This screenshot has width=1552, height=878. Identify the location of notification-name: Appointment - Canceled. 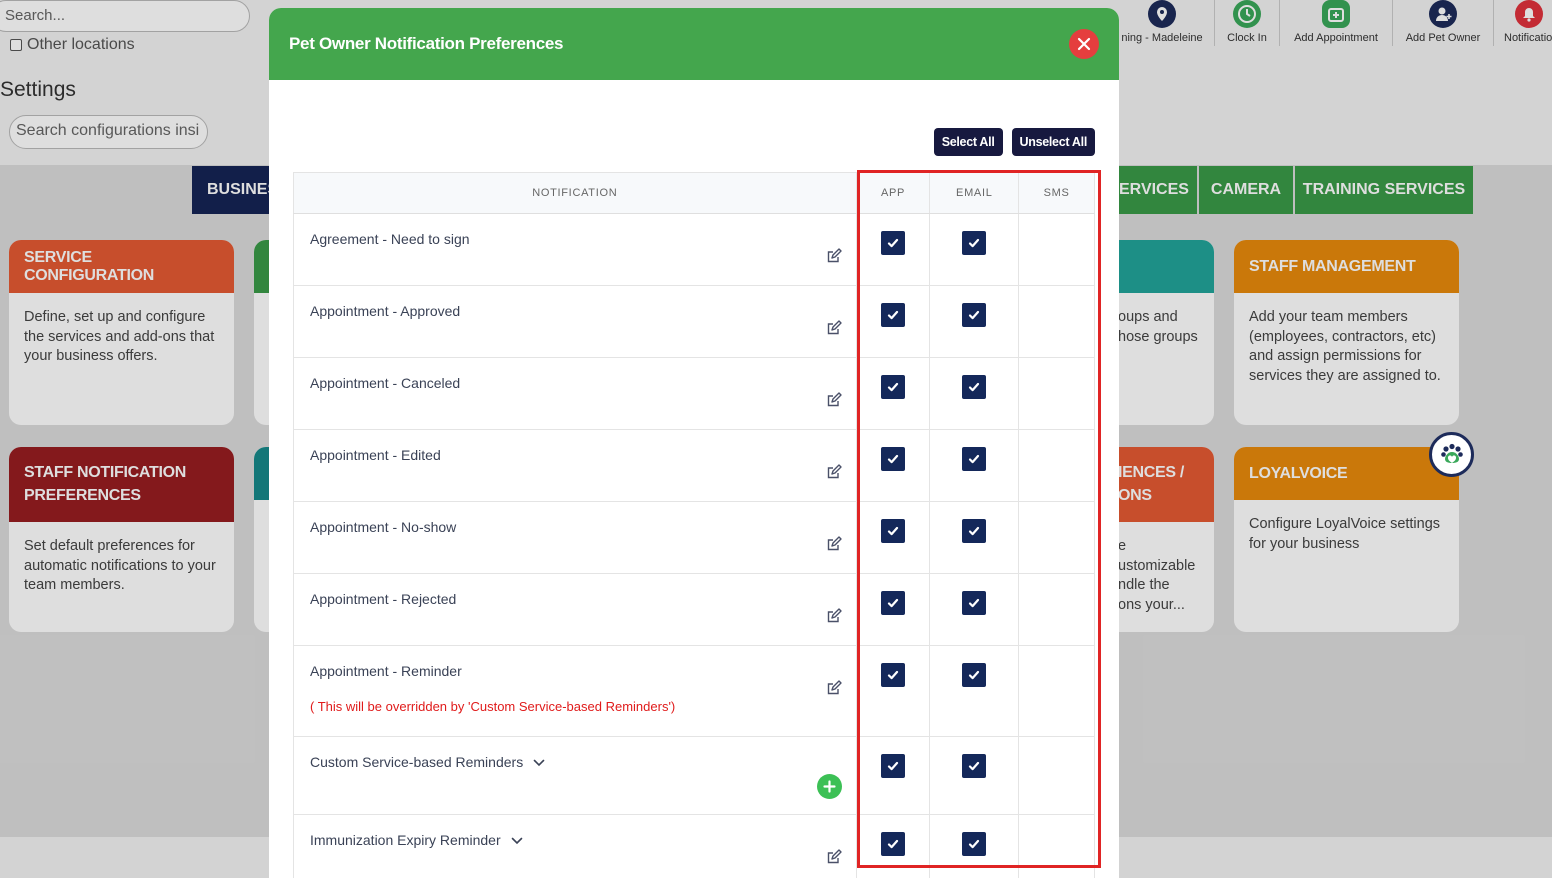
(385, 383).